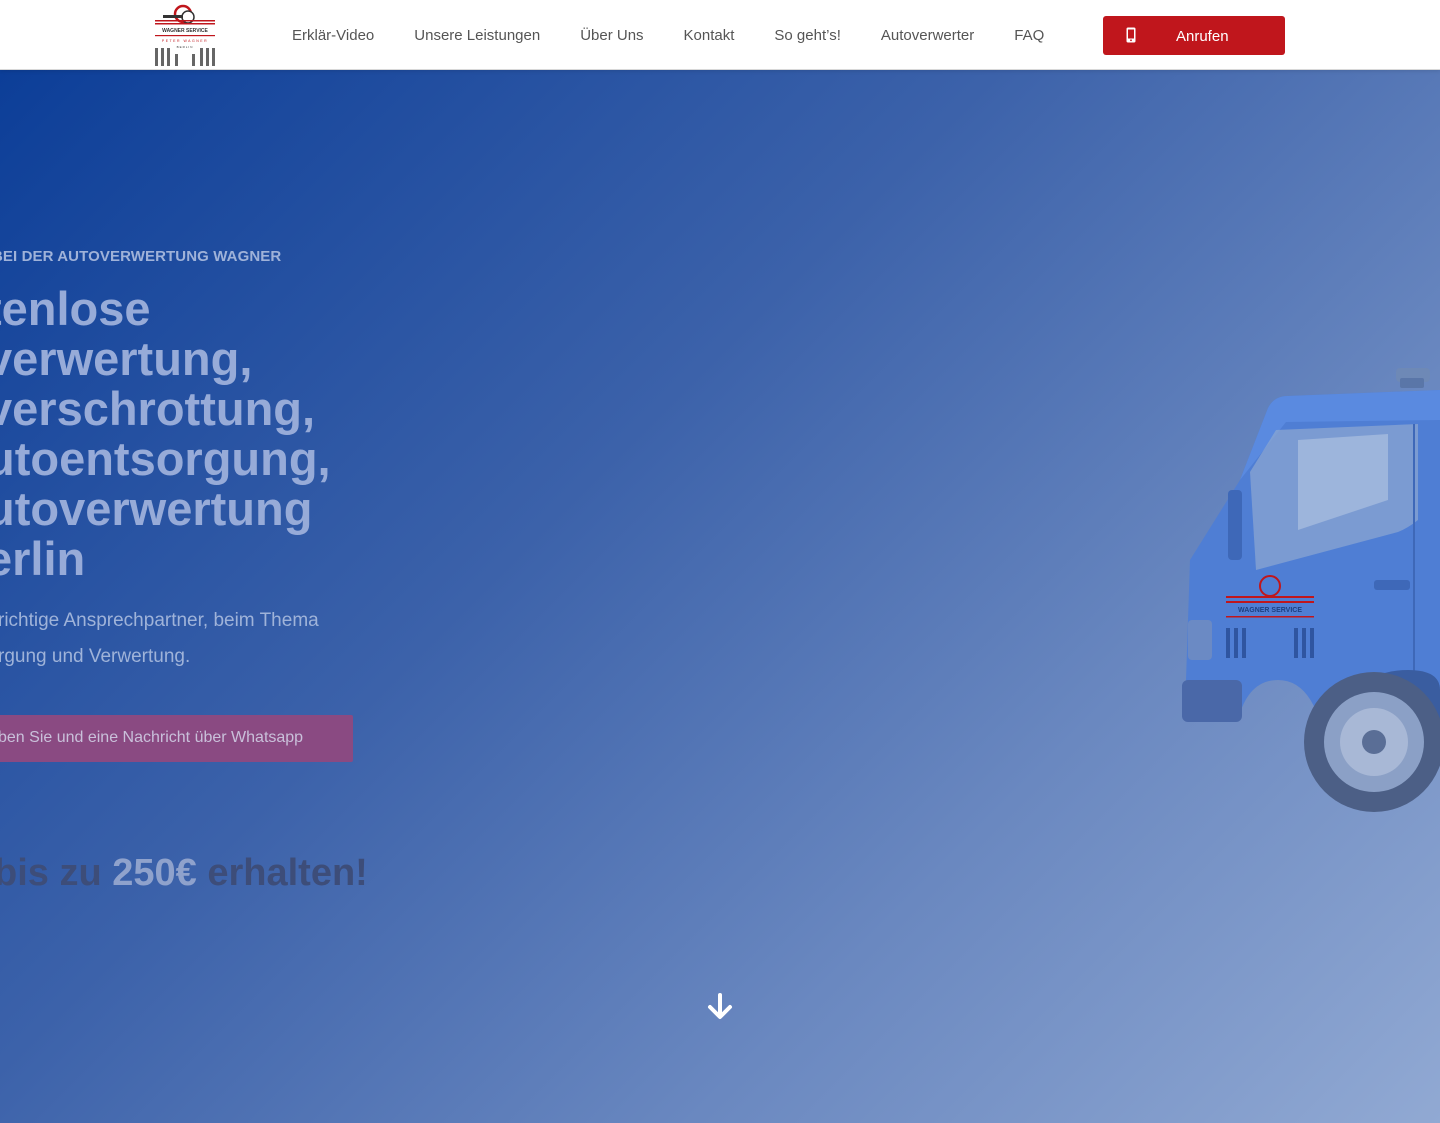  I want to click on nav-item-faq: FAQ, so click(1029, 35).